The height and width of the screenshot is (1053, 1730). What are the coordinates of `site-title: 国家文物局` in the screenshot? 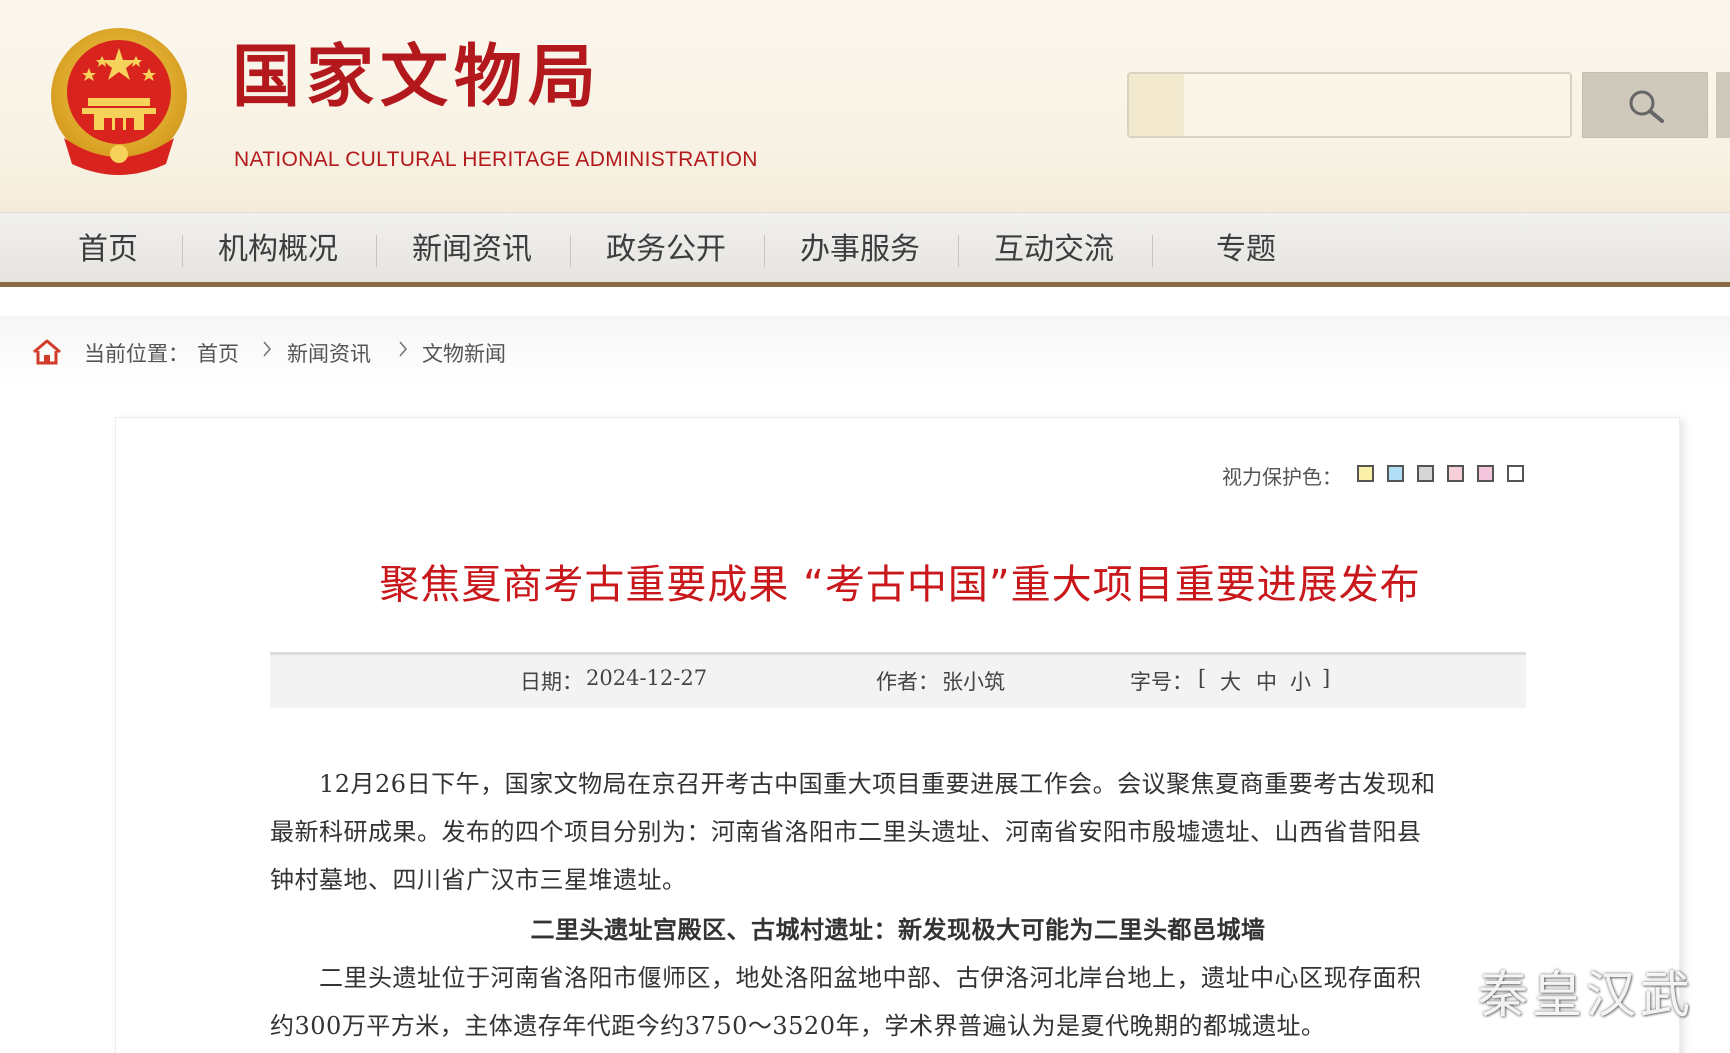 It's located at (417, 78).